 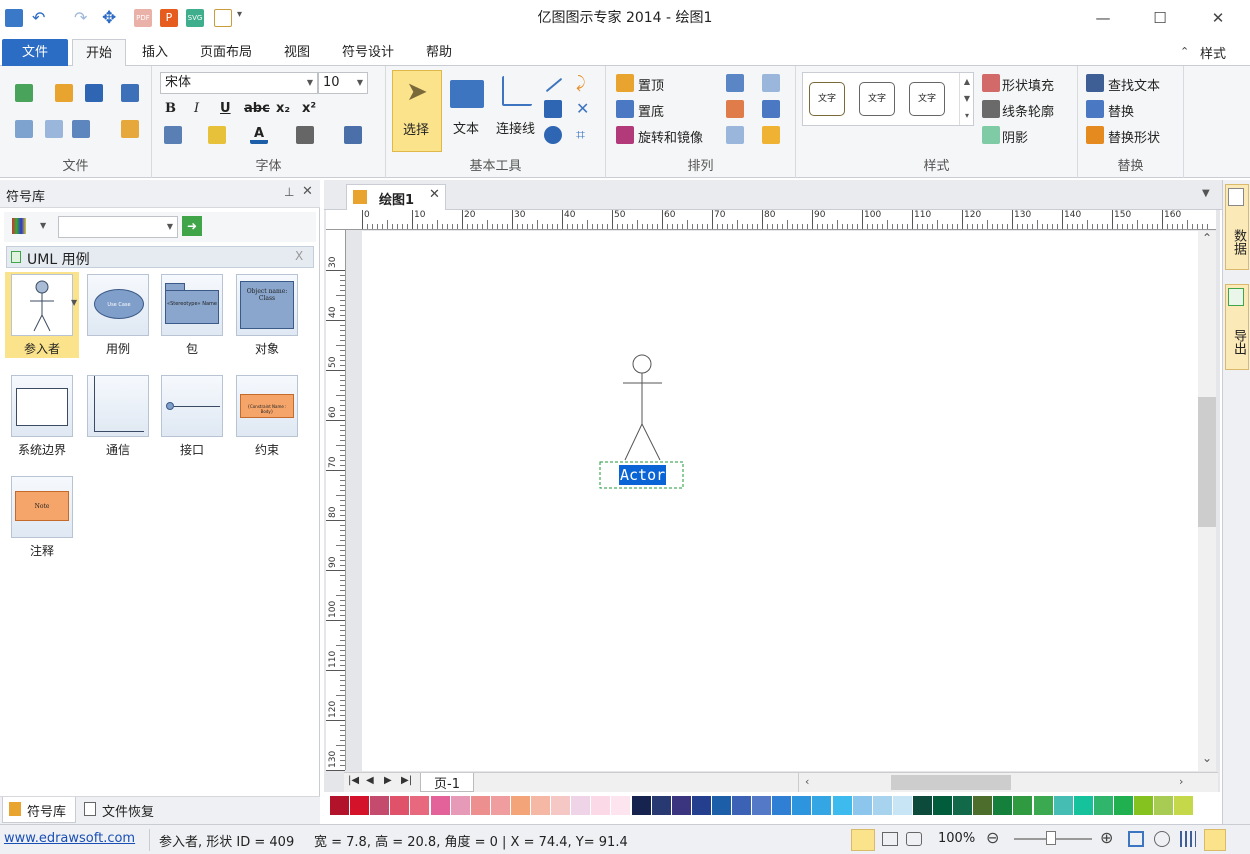 What do you see at coordinates (289, 192) in the screenshot?
I see `pin-icon: ⊥` at bounding box center [289, 192].